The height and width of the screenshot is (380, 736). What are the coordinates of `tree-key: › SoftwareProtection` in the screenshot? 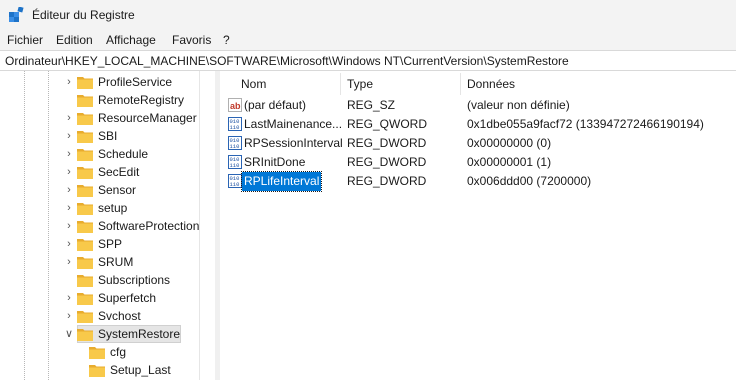 It's located at (100, 226).